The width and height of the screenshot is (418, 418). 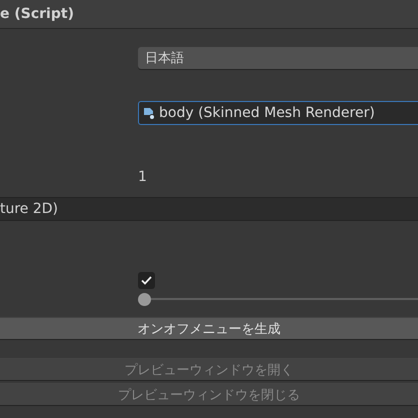 I want to click on renderer-name: body (Skinned Mesh Renderer), so click(x=267, y=113).